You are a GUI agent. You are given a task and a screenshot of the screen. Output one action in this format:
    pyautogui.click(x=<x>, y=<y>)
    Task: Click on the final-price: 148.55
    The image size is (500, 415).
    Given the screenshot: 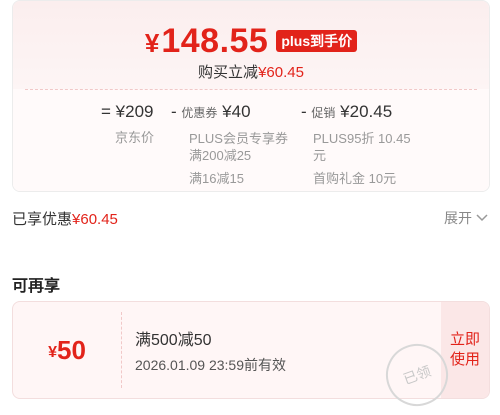 What is the action you would take?
    pyautogui.click(x=215, y=40)
    